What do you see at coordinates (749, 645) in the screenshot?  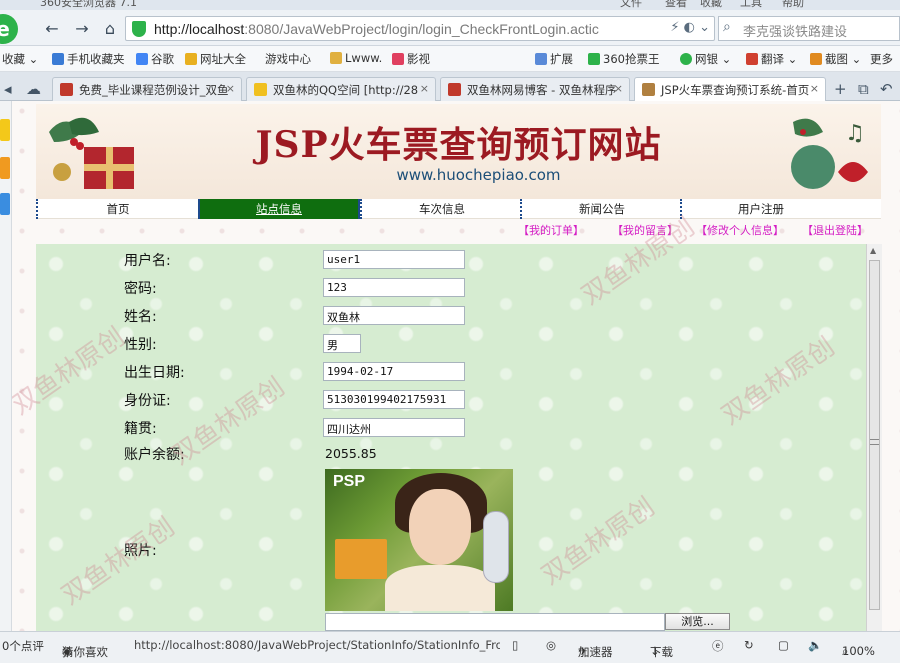 I see `refresh-icon: ↻` at bounding box center [749, 645].